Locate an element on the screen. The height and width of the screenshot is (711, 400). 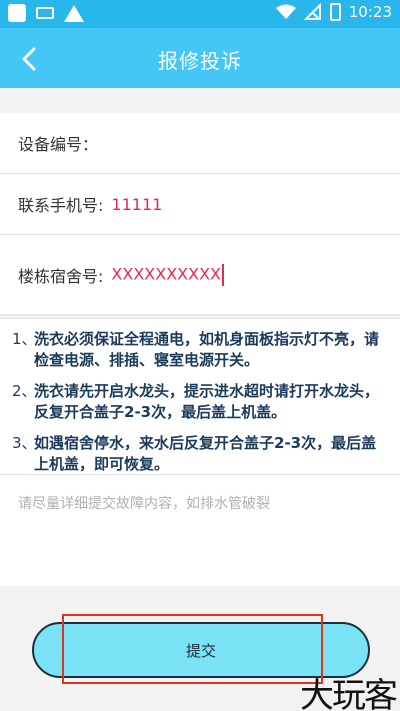
keyboard-icon is located at coordinates (45, 13).